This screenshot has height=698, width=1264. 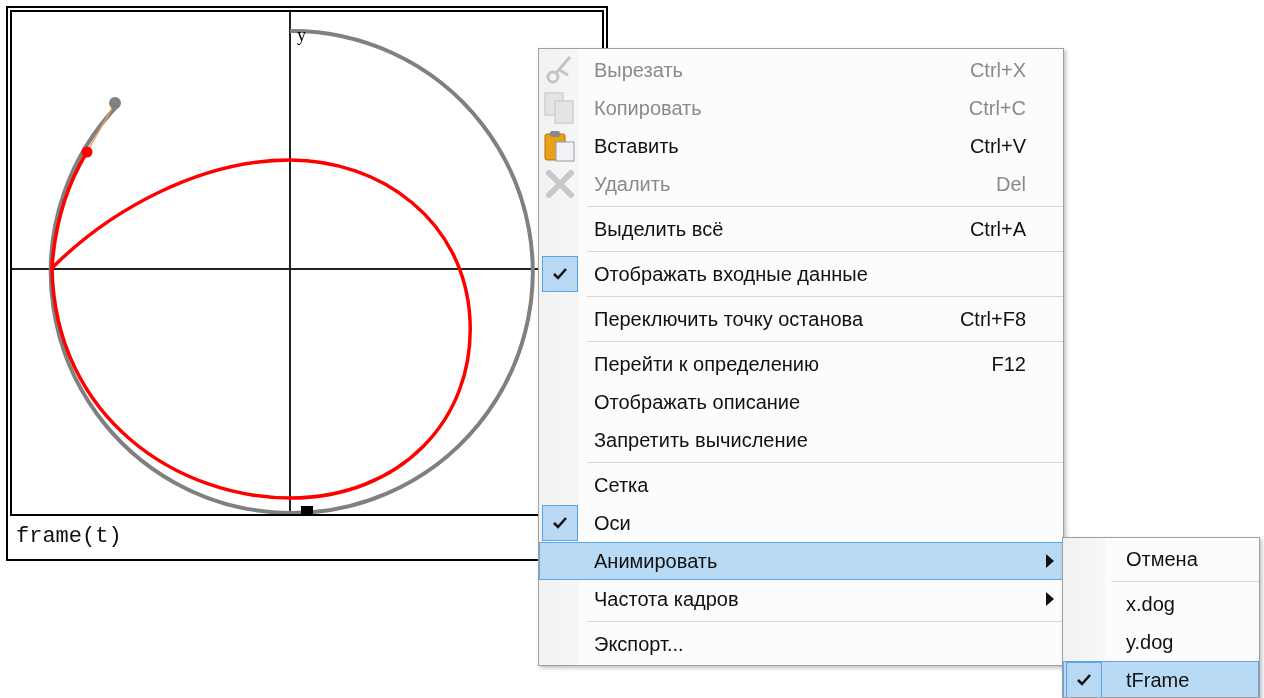 What do you see at coordinates (801, 485) in the screenshot?
I see `menu-item: Сетка` at bounding box center [801, 485].